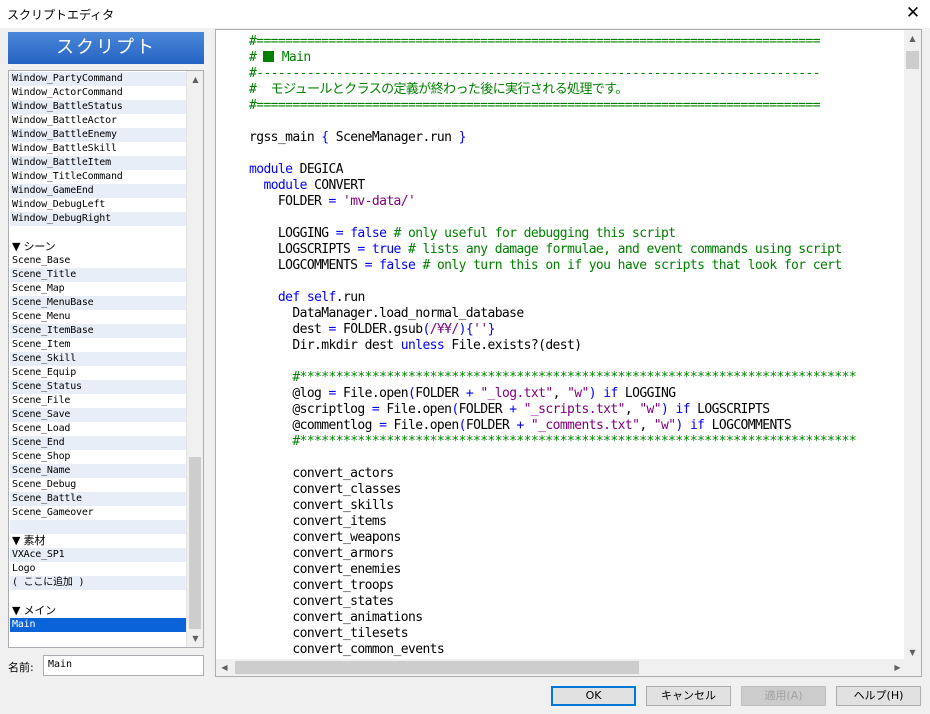 The height and width of the screenshot is (714, 930). I want to click on editor-vertical-scrollbar: ▲ ▼, so click(912, 345).